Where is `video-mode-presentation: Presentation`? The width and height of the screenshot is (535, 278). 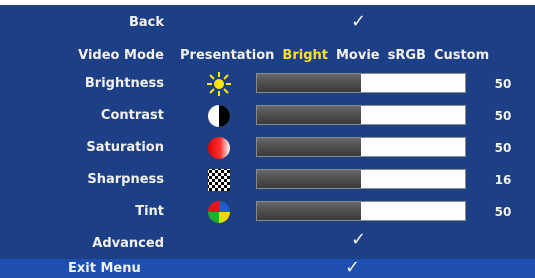 video-mode-presentation: Presentation is located at coordinates (227, 55).